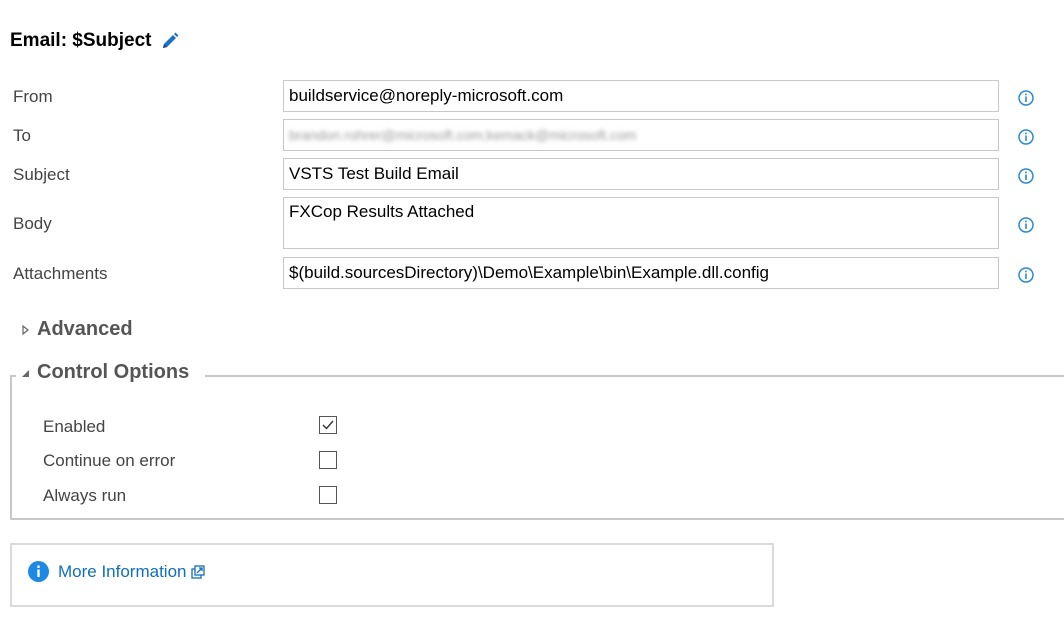 This screenshot has height=644, width=1064. What do you see at coordinates (38, 571) in the screenshot?
I see `info-icon` at bounding box center [38, 571].